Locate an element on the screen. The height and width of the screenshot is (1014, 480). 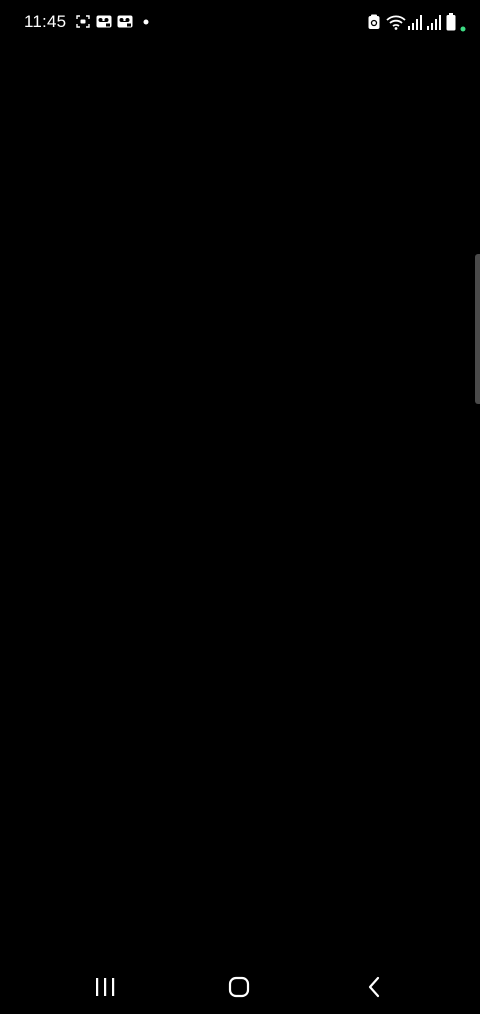
screen-record-icon is located at coordinates (83, 21).